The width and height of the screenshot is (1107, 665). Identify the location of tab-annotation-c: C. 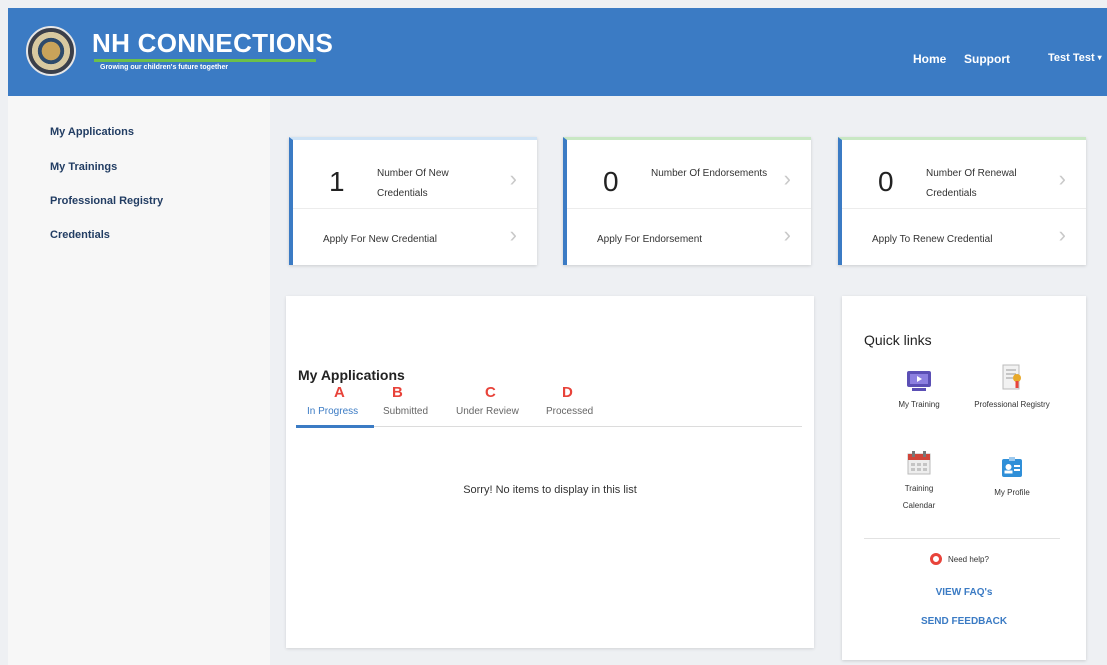
(490, 392).